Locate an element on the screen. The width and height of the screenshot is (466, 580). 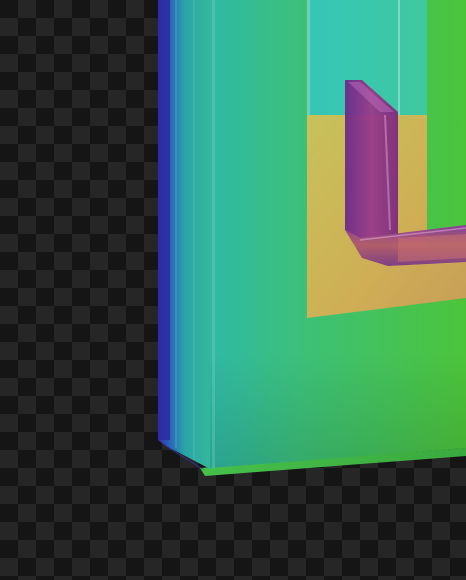
frame-left-outline is located at coordinates (164, 220).